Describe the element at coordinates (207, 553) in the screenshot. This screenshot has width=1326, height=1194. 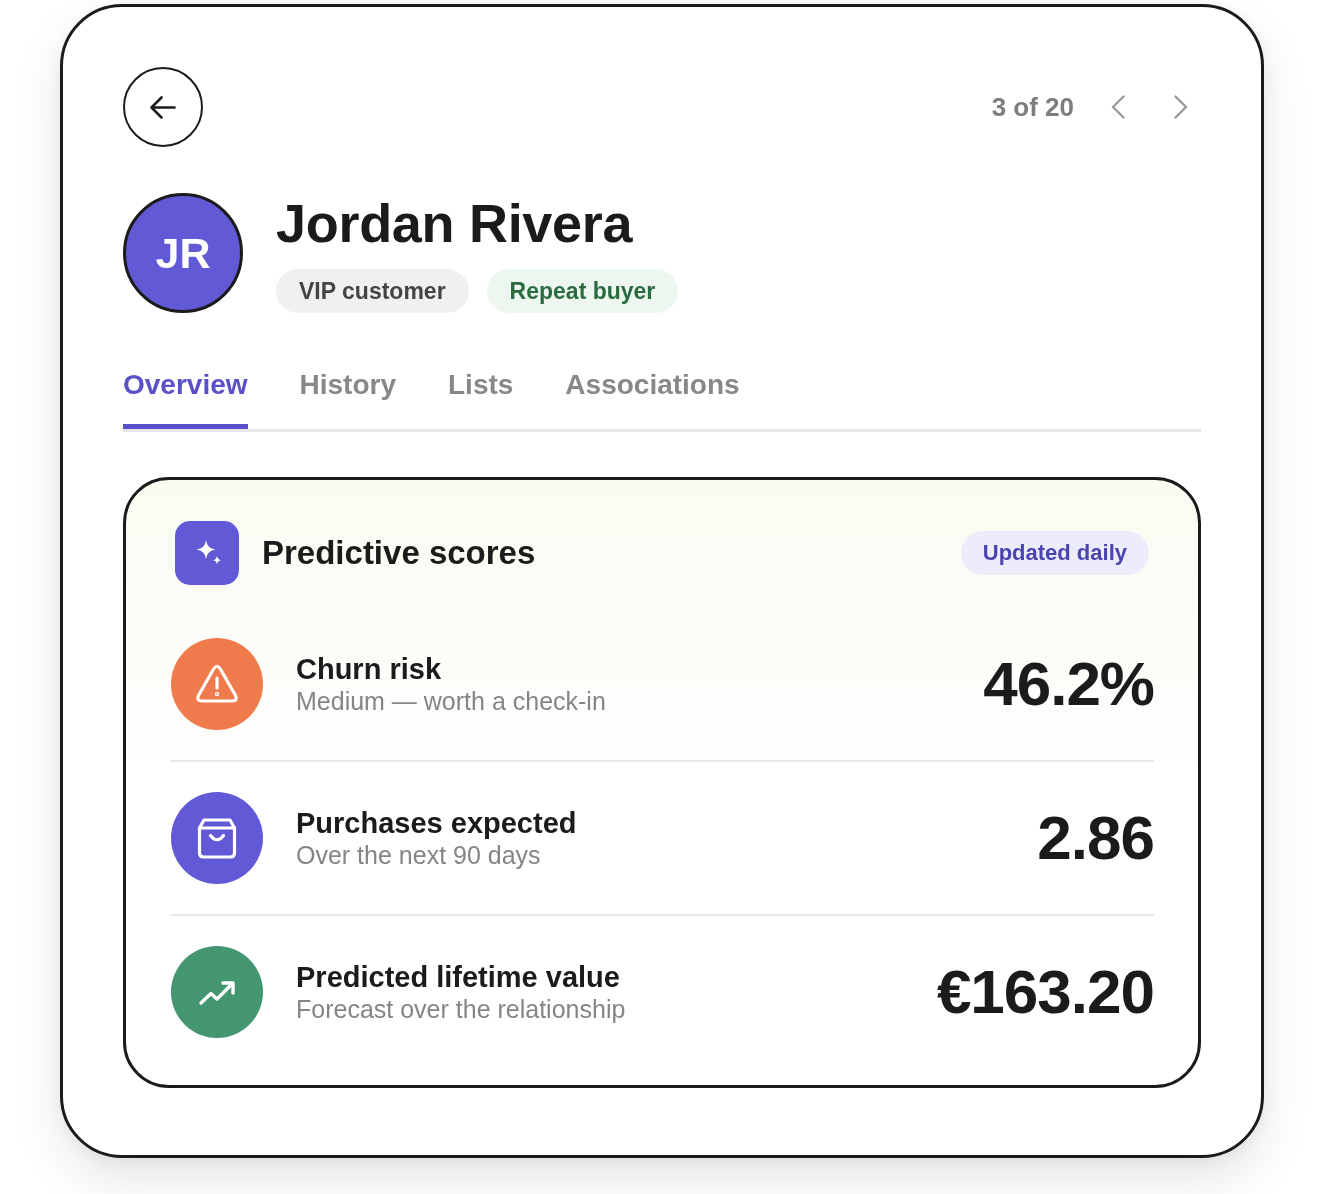
I see `sparkle-icon` at that location.